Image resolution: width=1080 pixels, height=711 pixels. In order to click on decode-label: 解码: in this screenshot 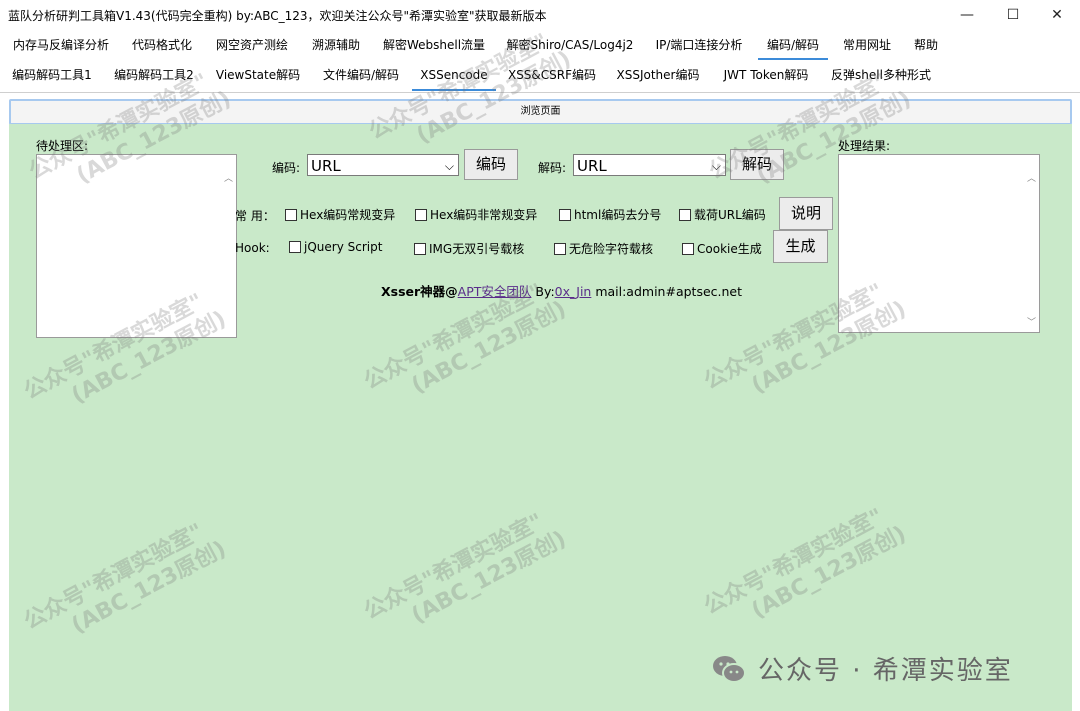, I will do `click(552, 168)`.